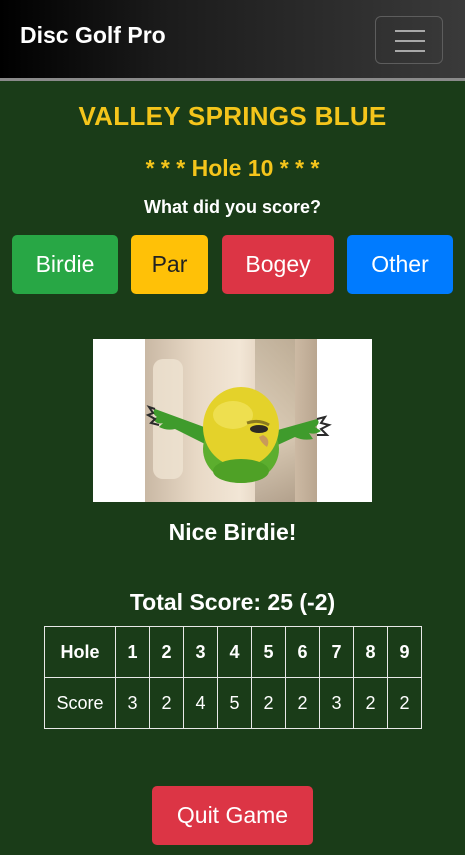 Image resolution: width=465 pixels, height=855 pixels. Describe the element at coordinates (370, 652) in the screenshot. I see `hole-number: 8` at that location.